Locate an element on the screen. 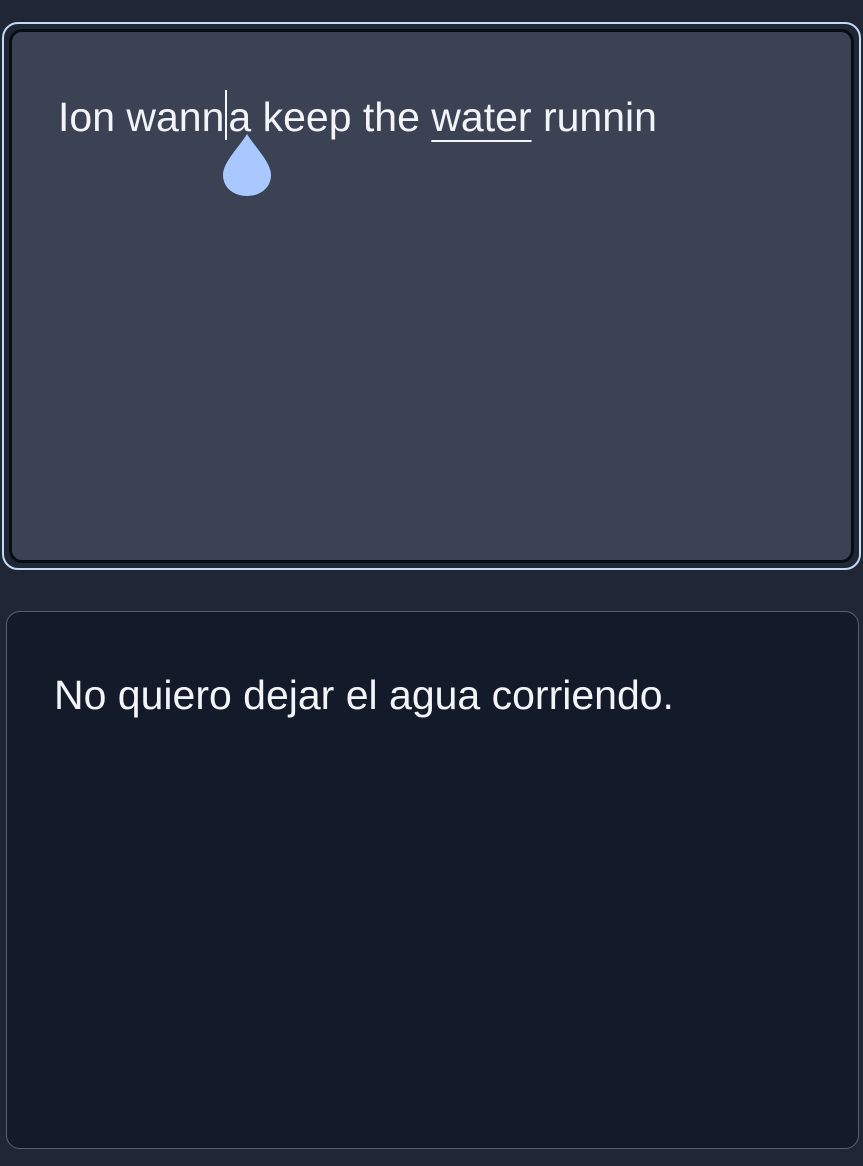 This screenshot has height=1166, width=863. source-text: Ion wanna keep the water runnin is located at coordinates (357, 115).